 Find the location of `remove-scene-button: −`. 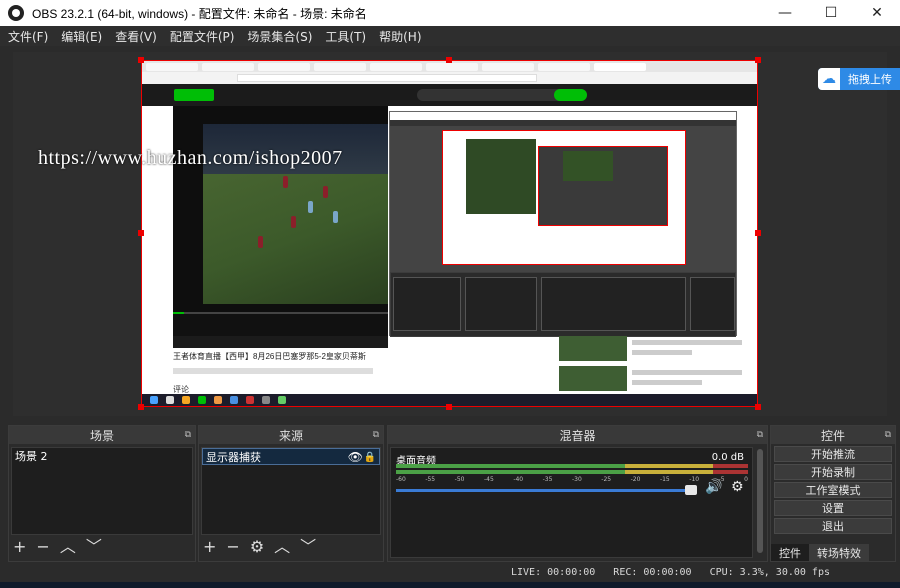

remove-scene-button: − is located at coordinates (42, 547).